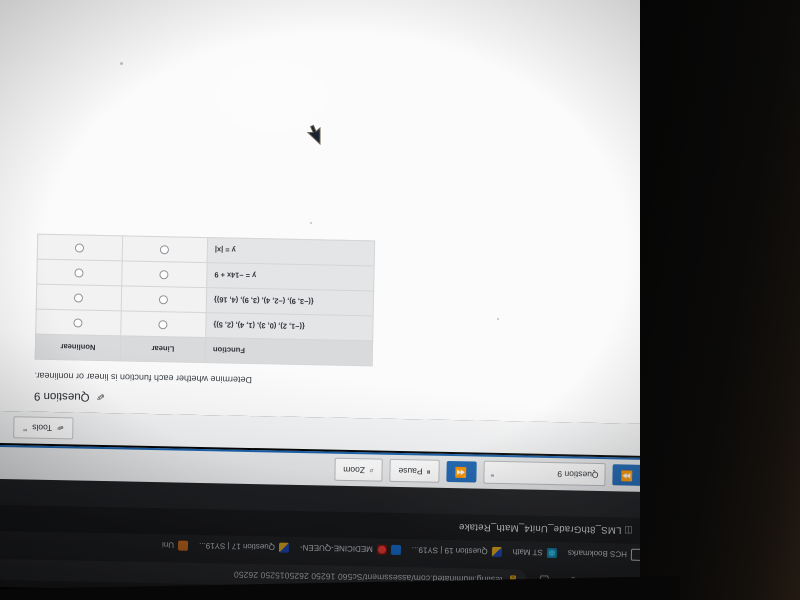 This screenshot has width=800, height=600. What do you see at coordinates (289, 351) in the screenshot?
I see `column-header-function: Function` at bounding box center [289, 351].